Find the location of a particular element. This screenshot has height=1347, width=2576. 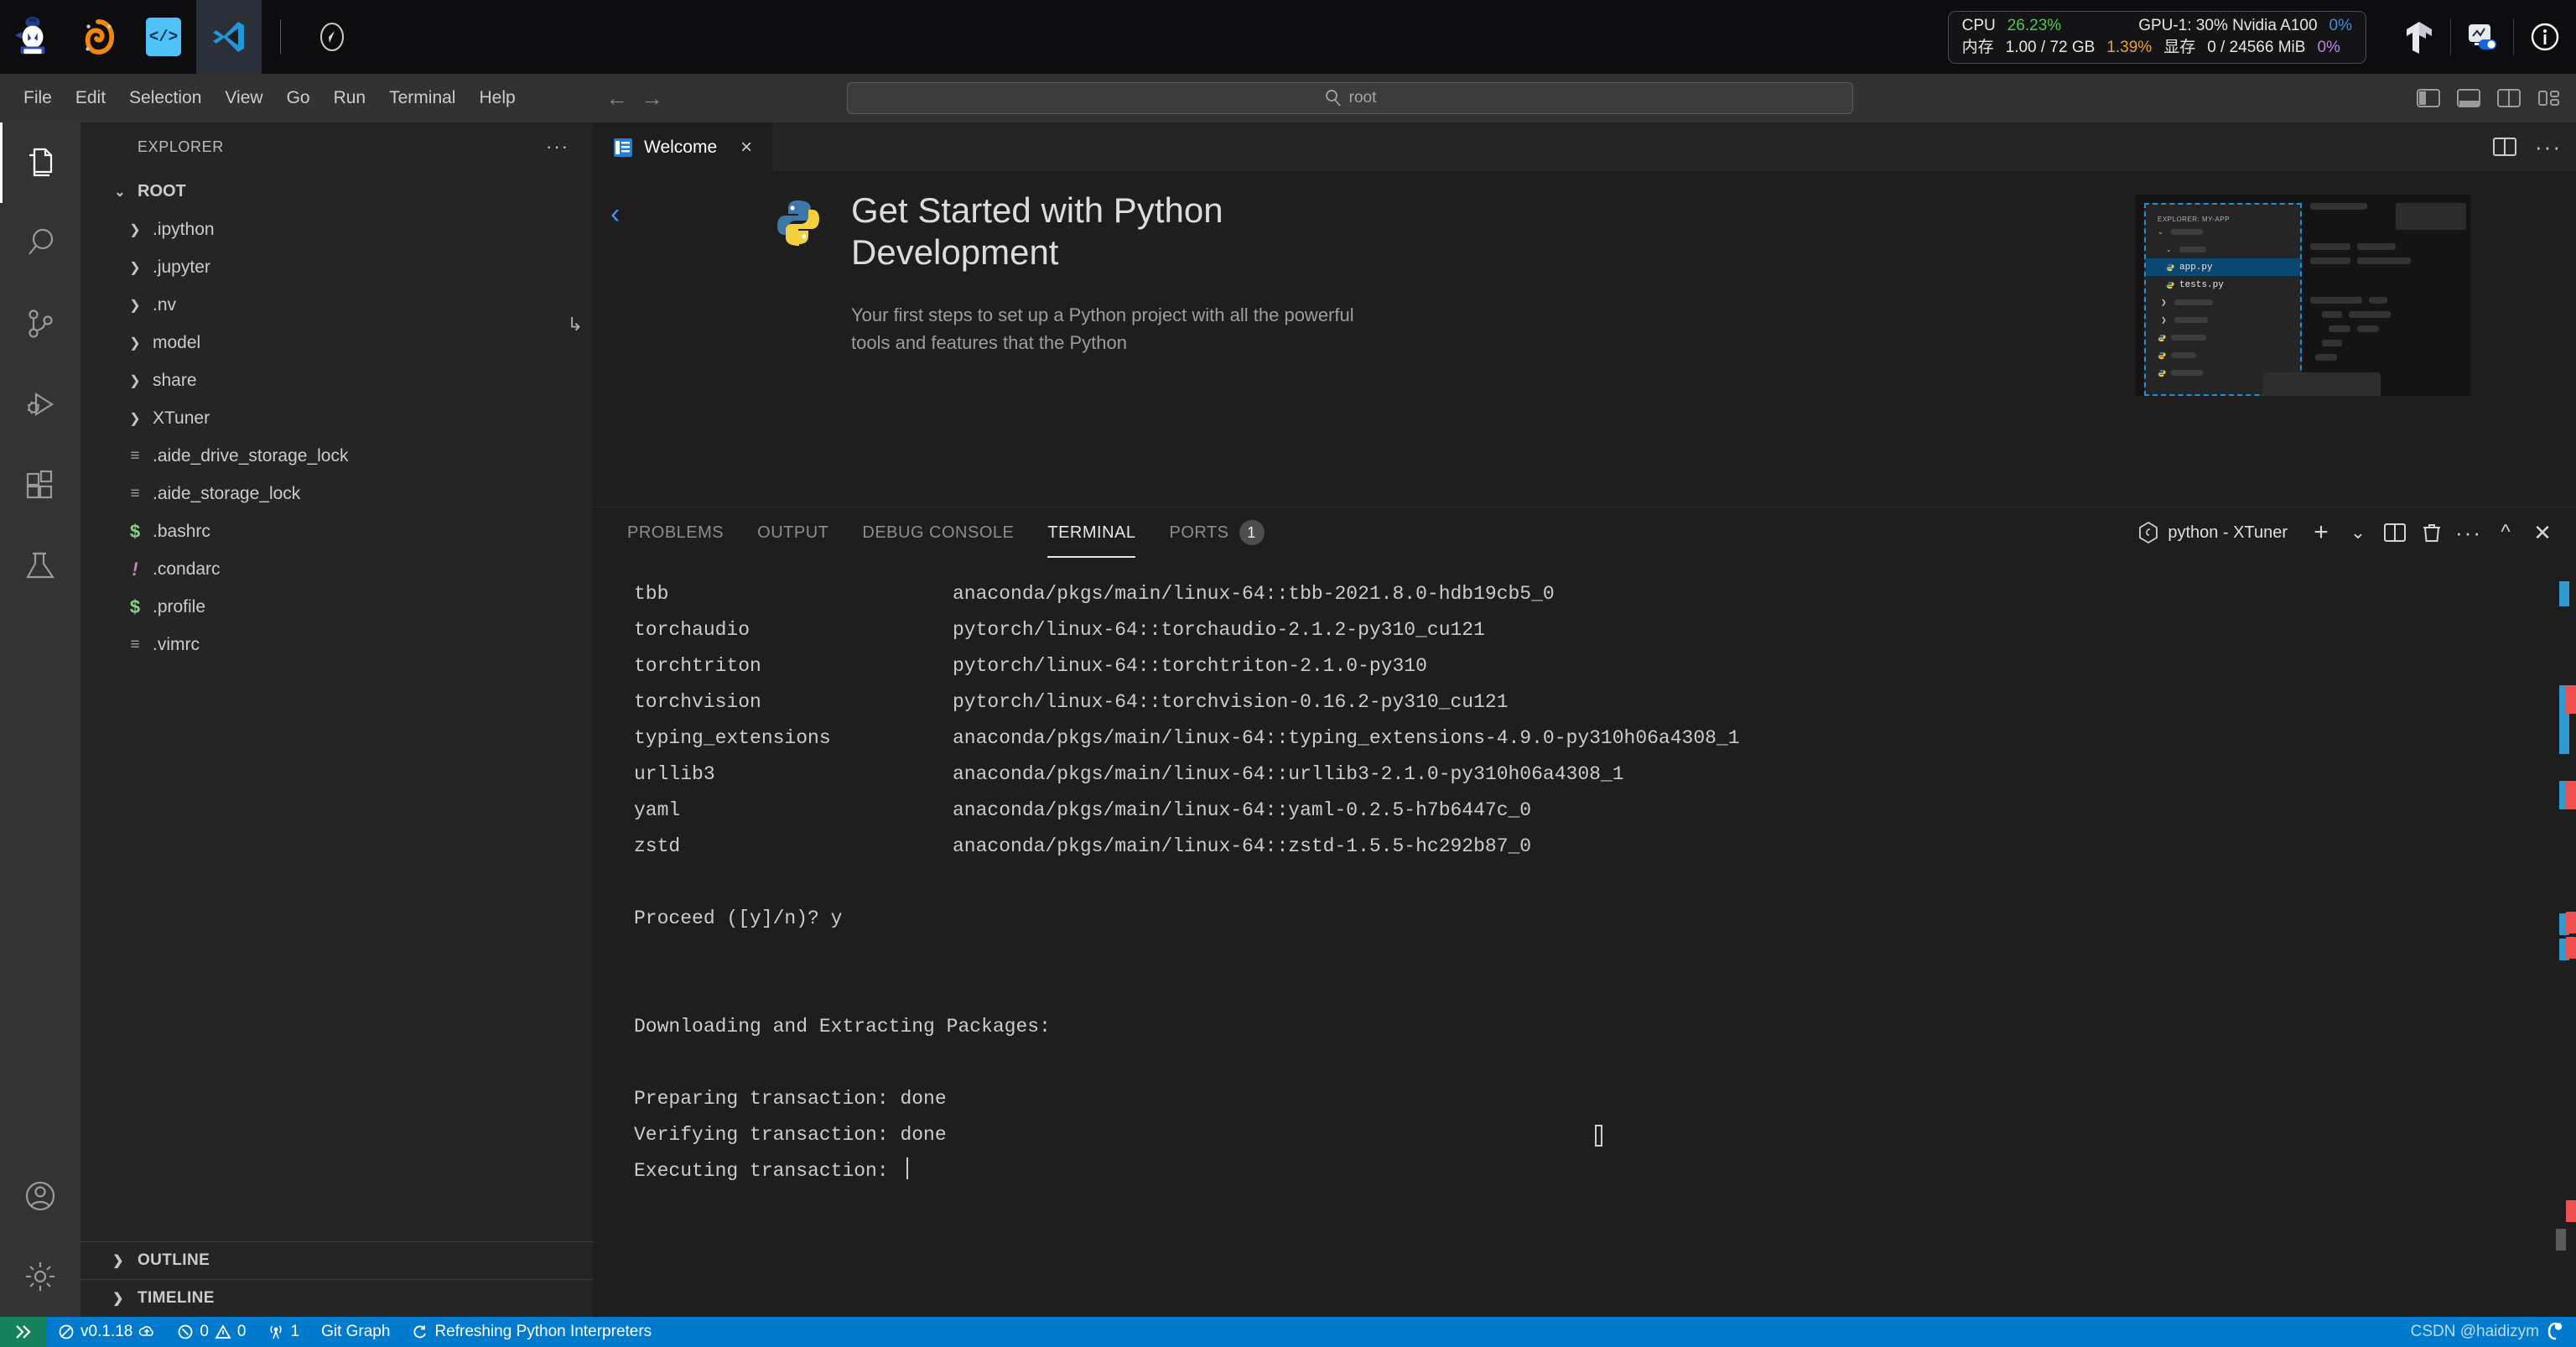

terminal-overview-ruler is located at coordinates (2564, 938).